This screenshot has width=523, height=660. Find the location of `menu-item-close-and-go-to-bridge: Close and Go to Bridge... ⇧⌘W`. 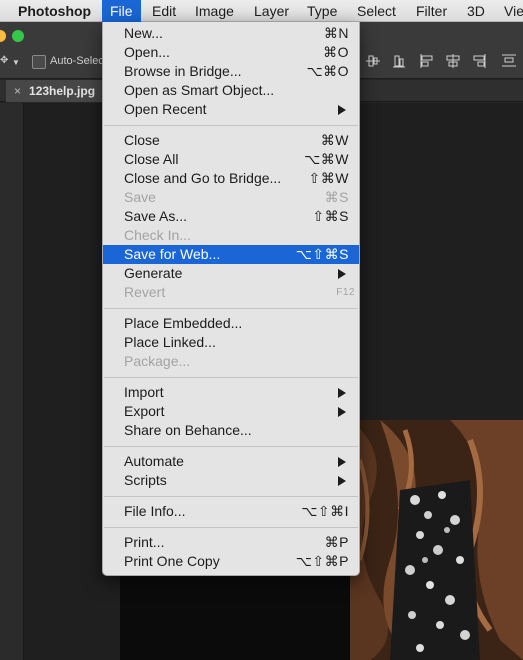

menu-item-close-and-go-to-bridge: Close and Go to Bridge... ⇧⌘W is located at coordinates (231, 178).